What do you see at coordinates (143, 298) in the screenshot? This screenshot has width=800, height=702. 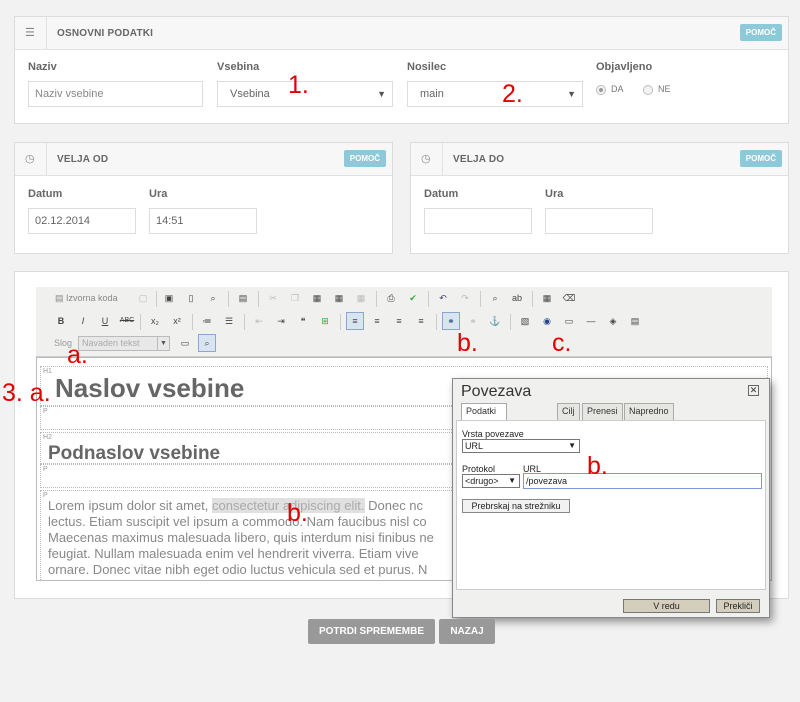 I see `templates-icon: ▢` at bounding box center [143, 298].